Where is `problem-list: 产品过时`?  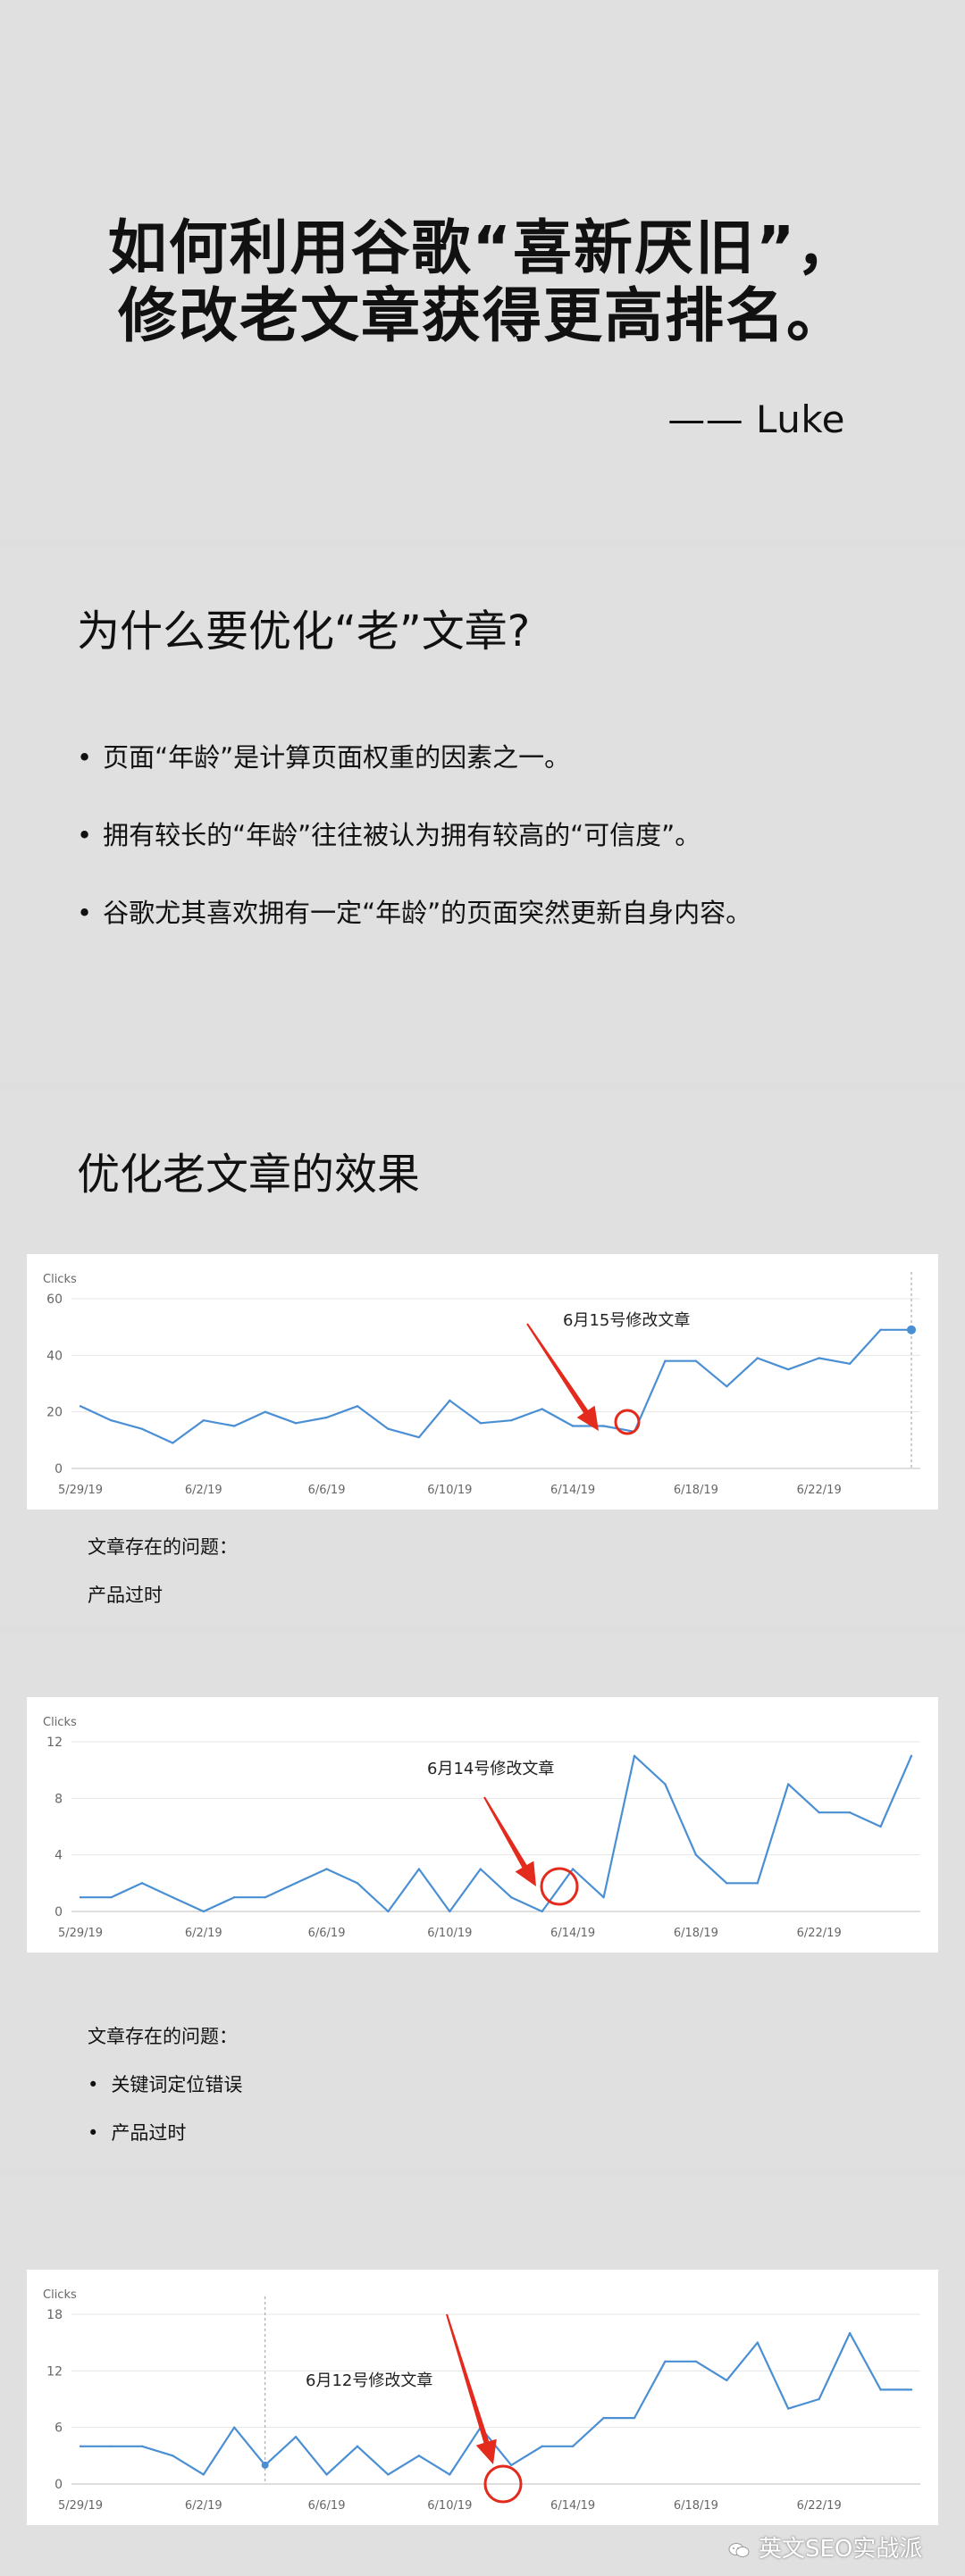 problem-list: 产品过时 is located at coordinates (163, 1596).